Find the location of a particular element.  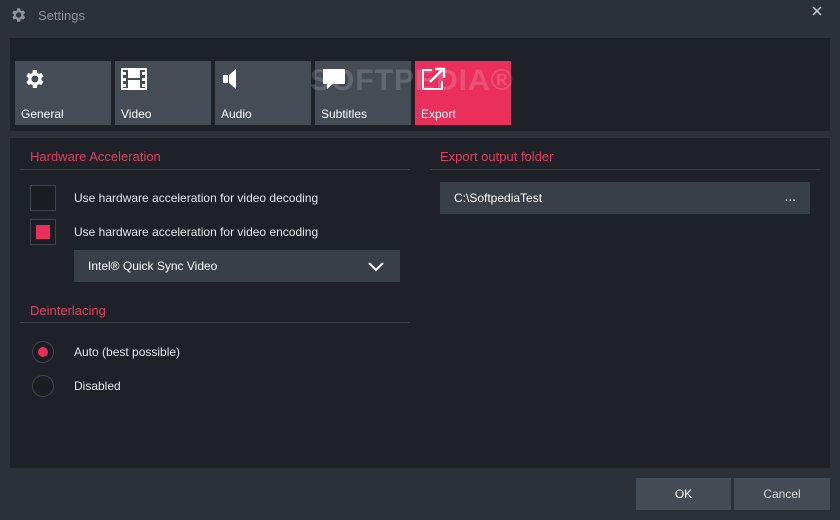

encoder-select-value: Intel® Quick Sync Video is located at coordinates (153, 266).